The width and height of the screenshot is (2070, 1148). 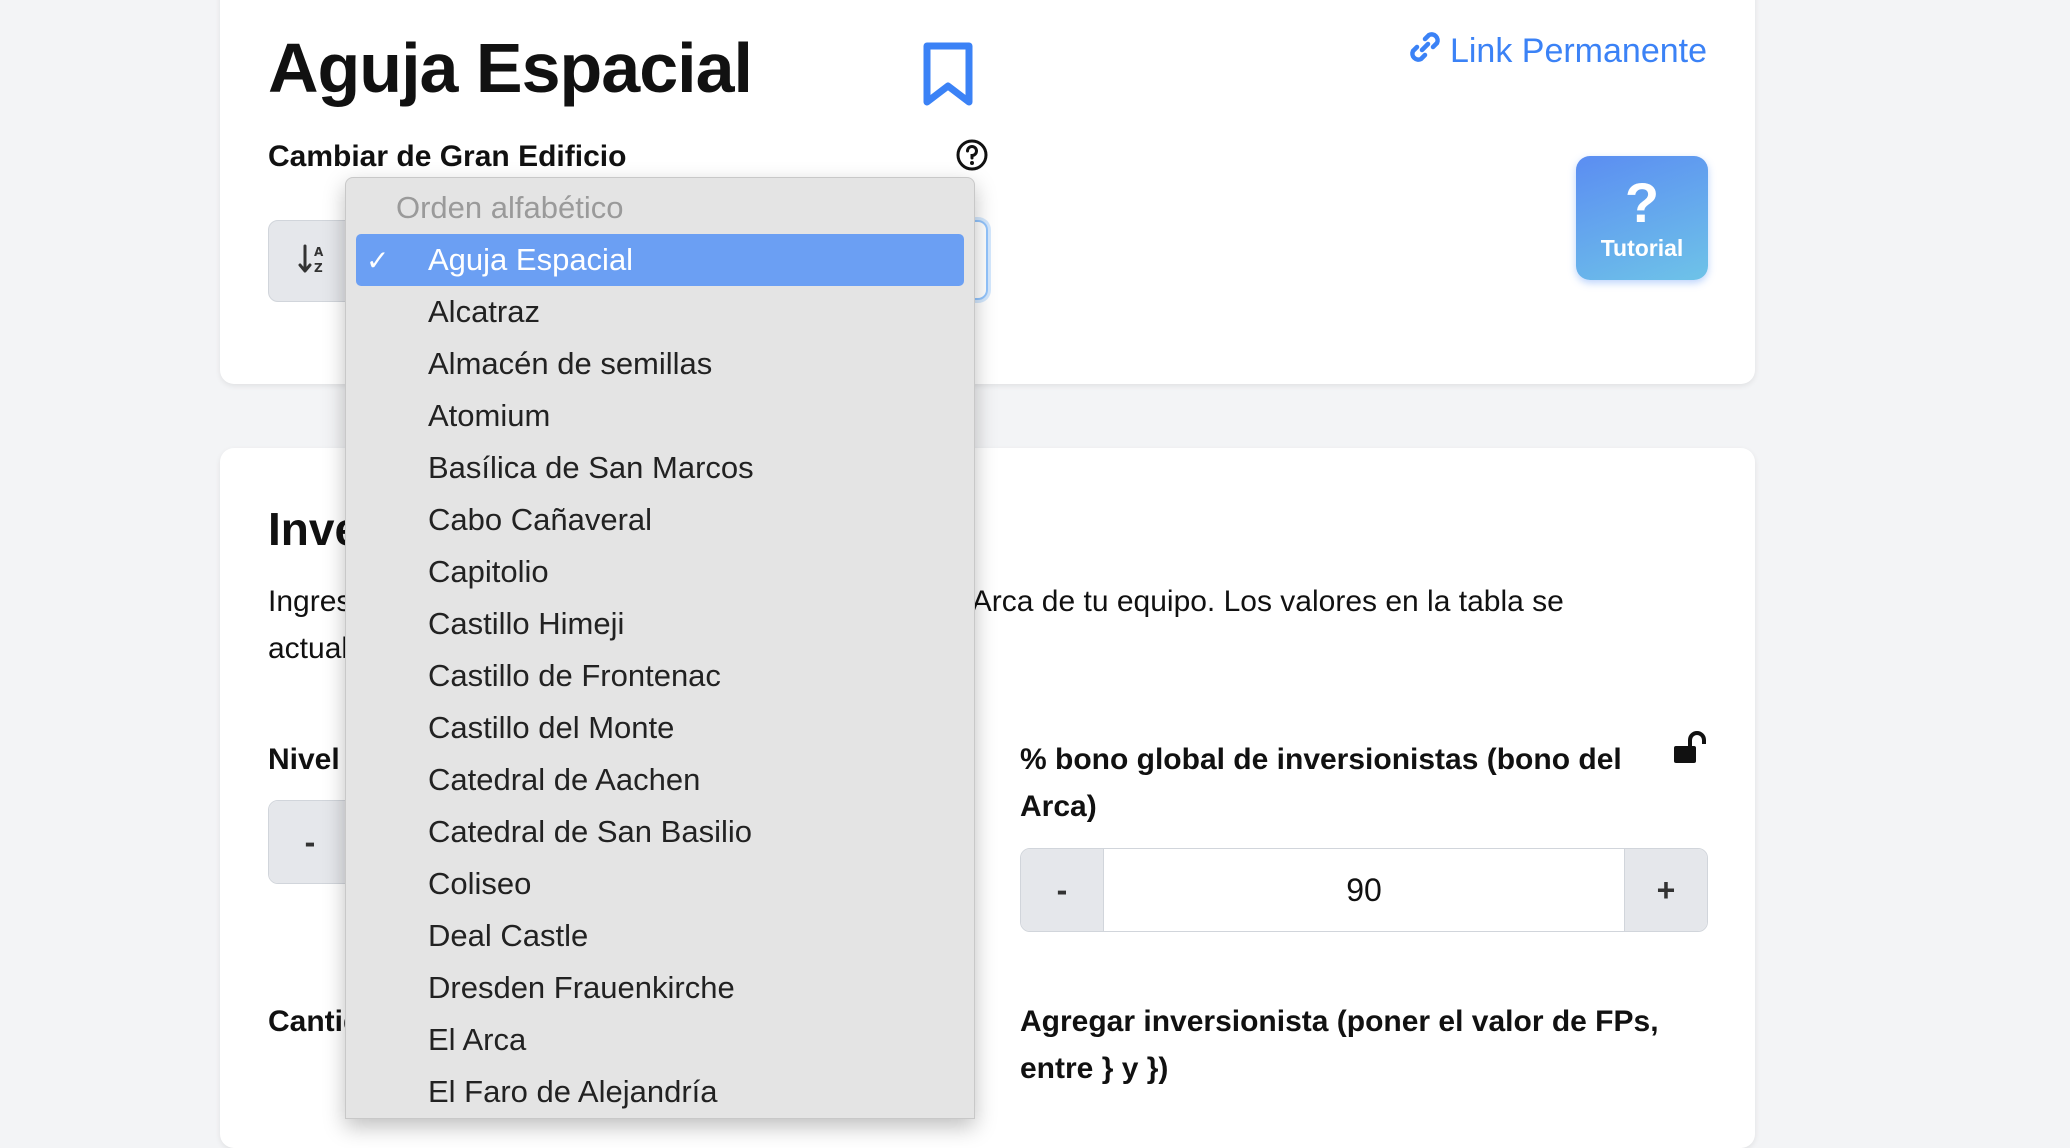 I want to click on dropdown-option: Basílica de San Marcos, so click(x=660, y=468).